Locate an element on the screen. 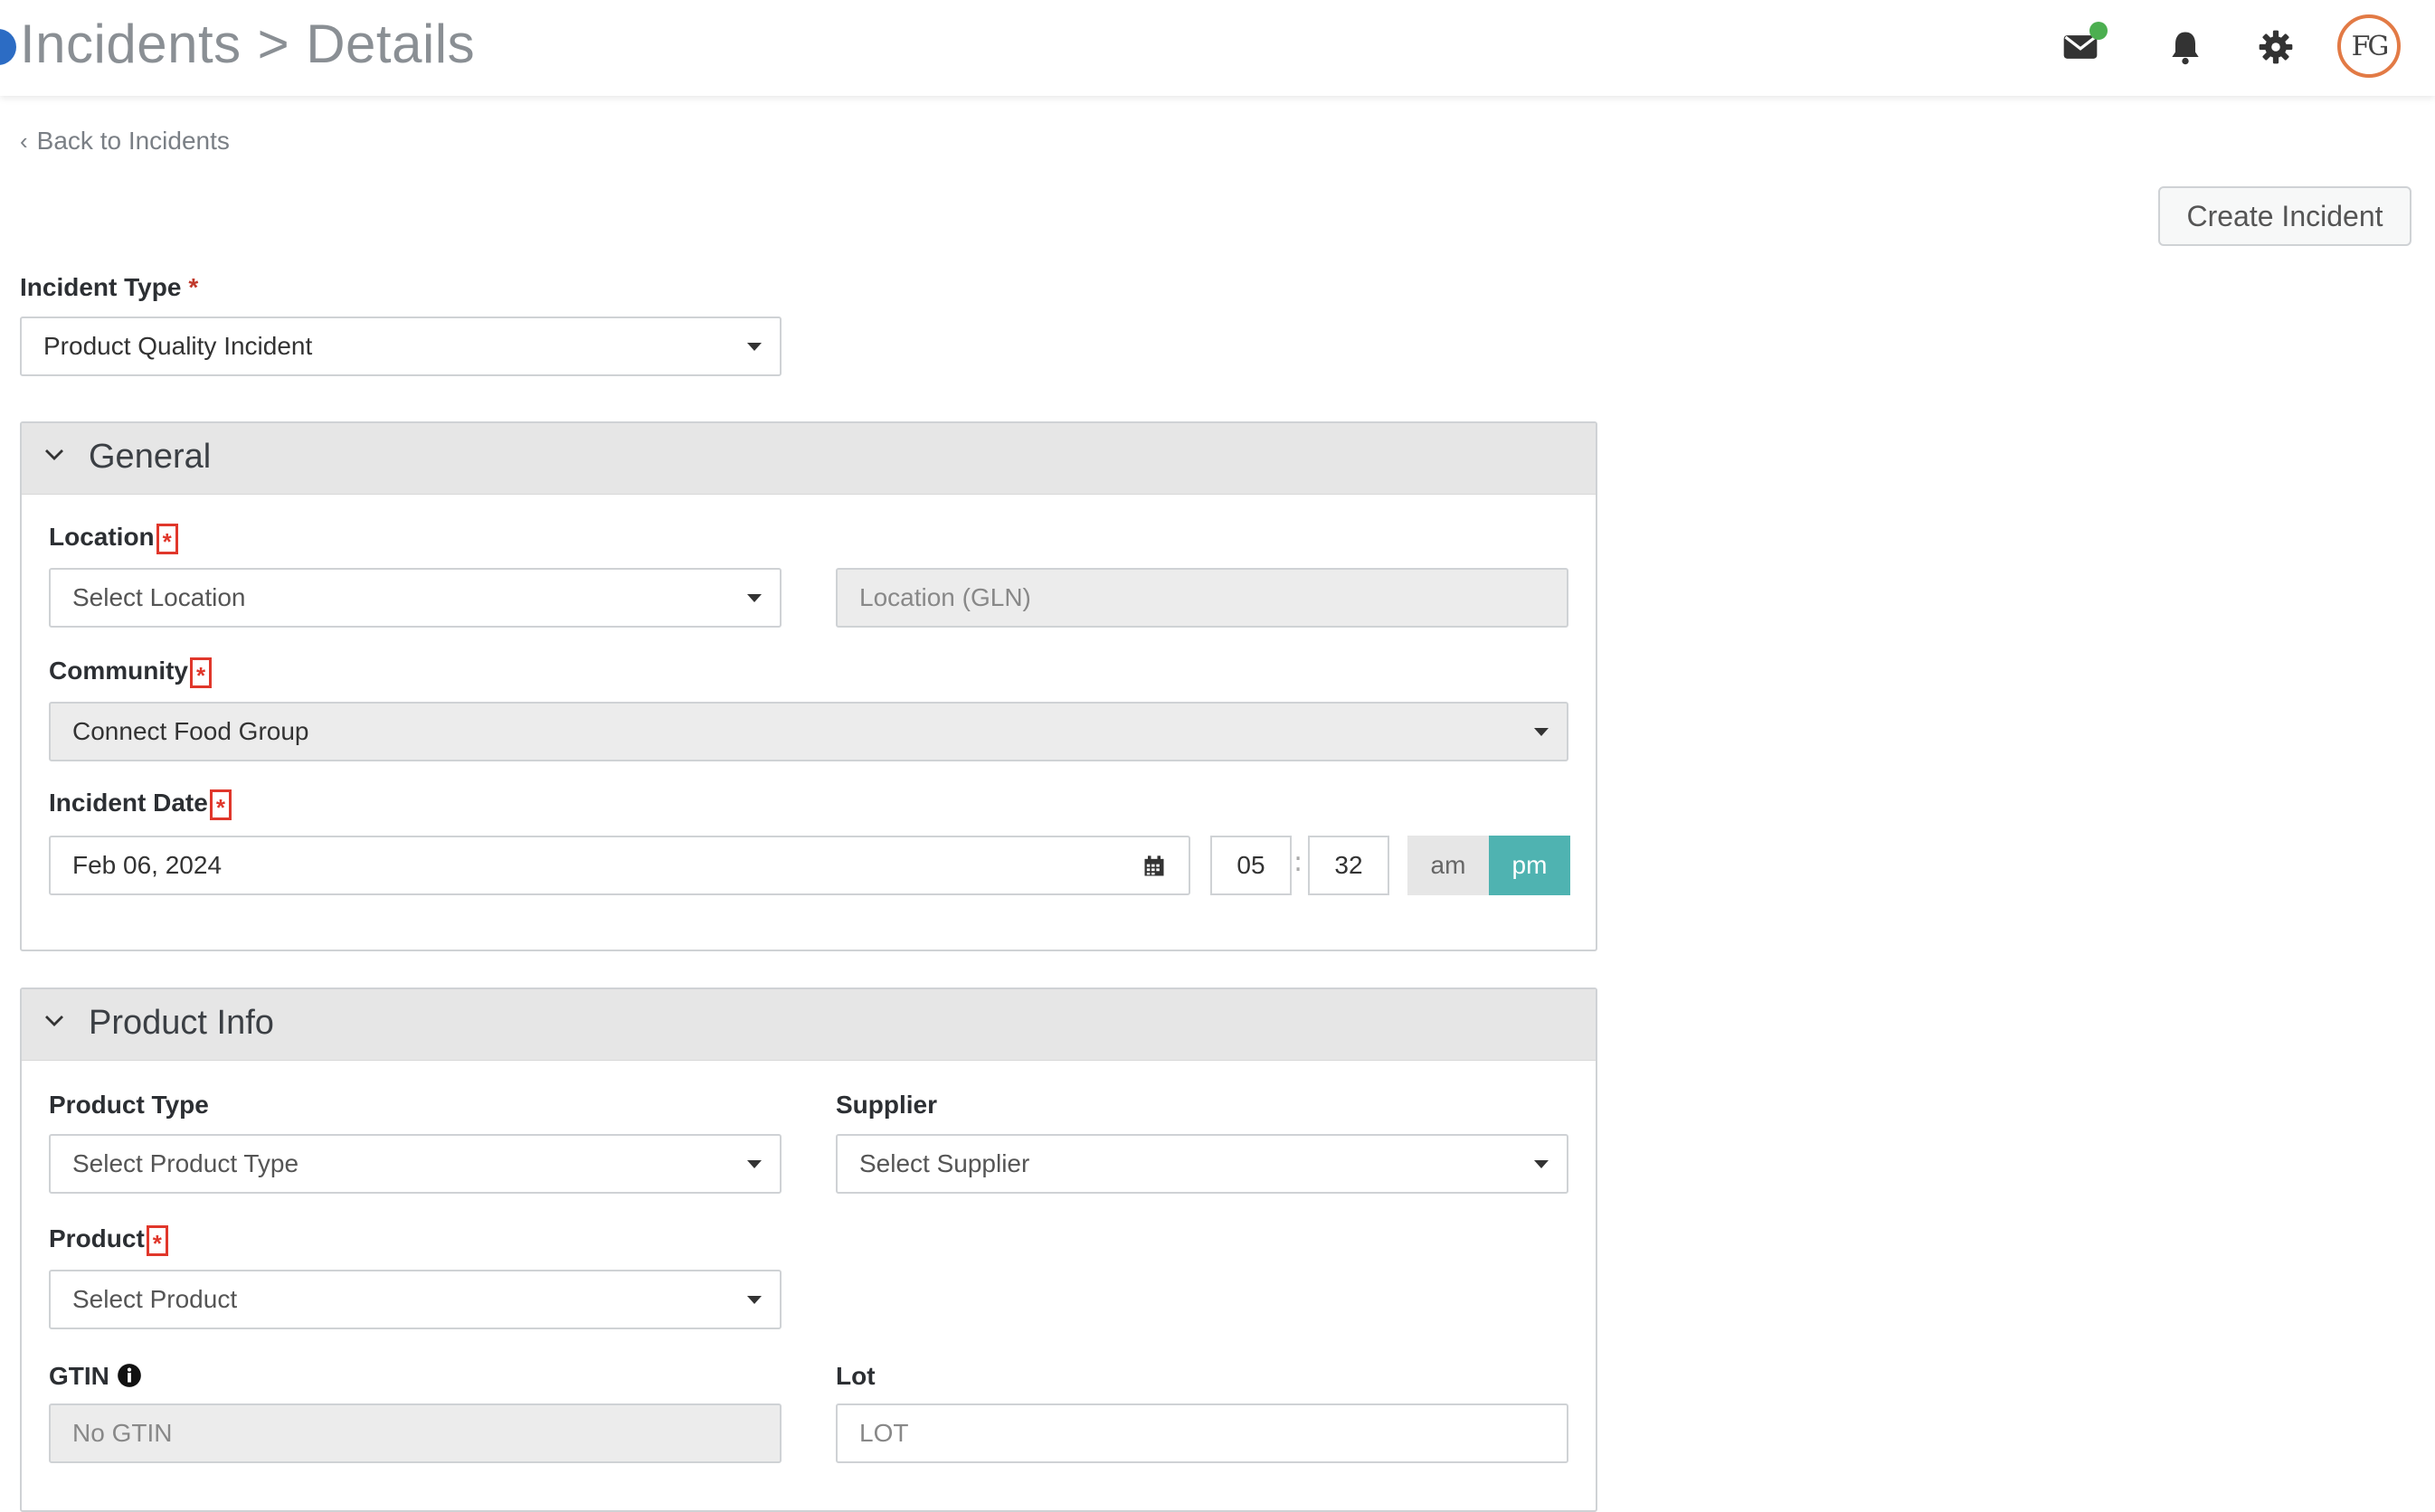  unread-badge is located at coordinates (2098, 31).